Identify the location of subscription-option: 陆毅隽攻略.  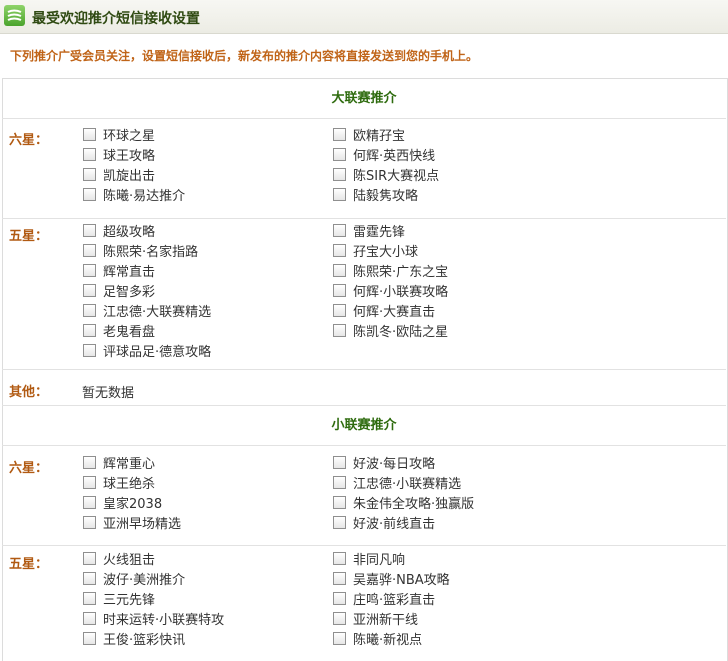
(375, 197).